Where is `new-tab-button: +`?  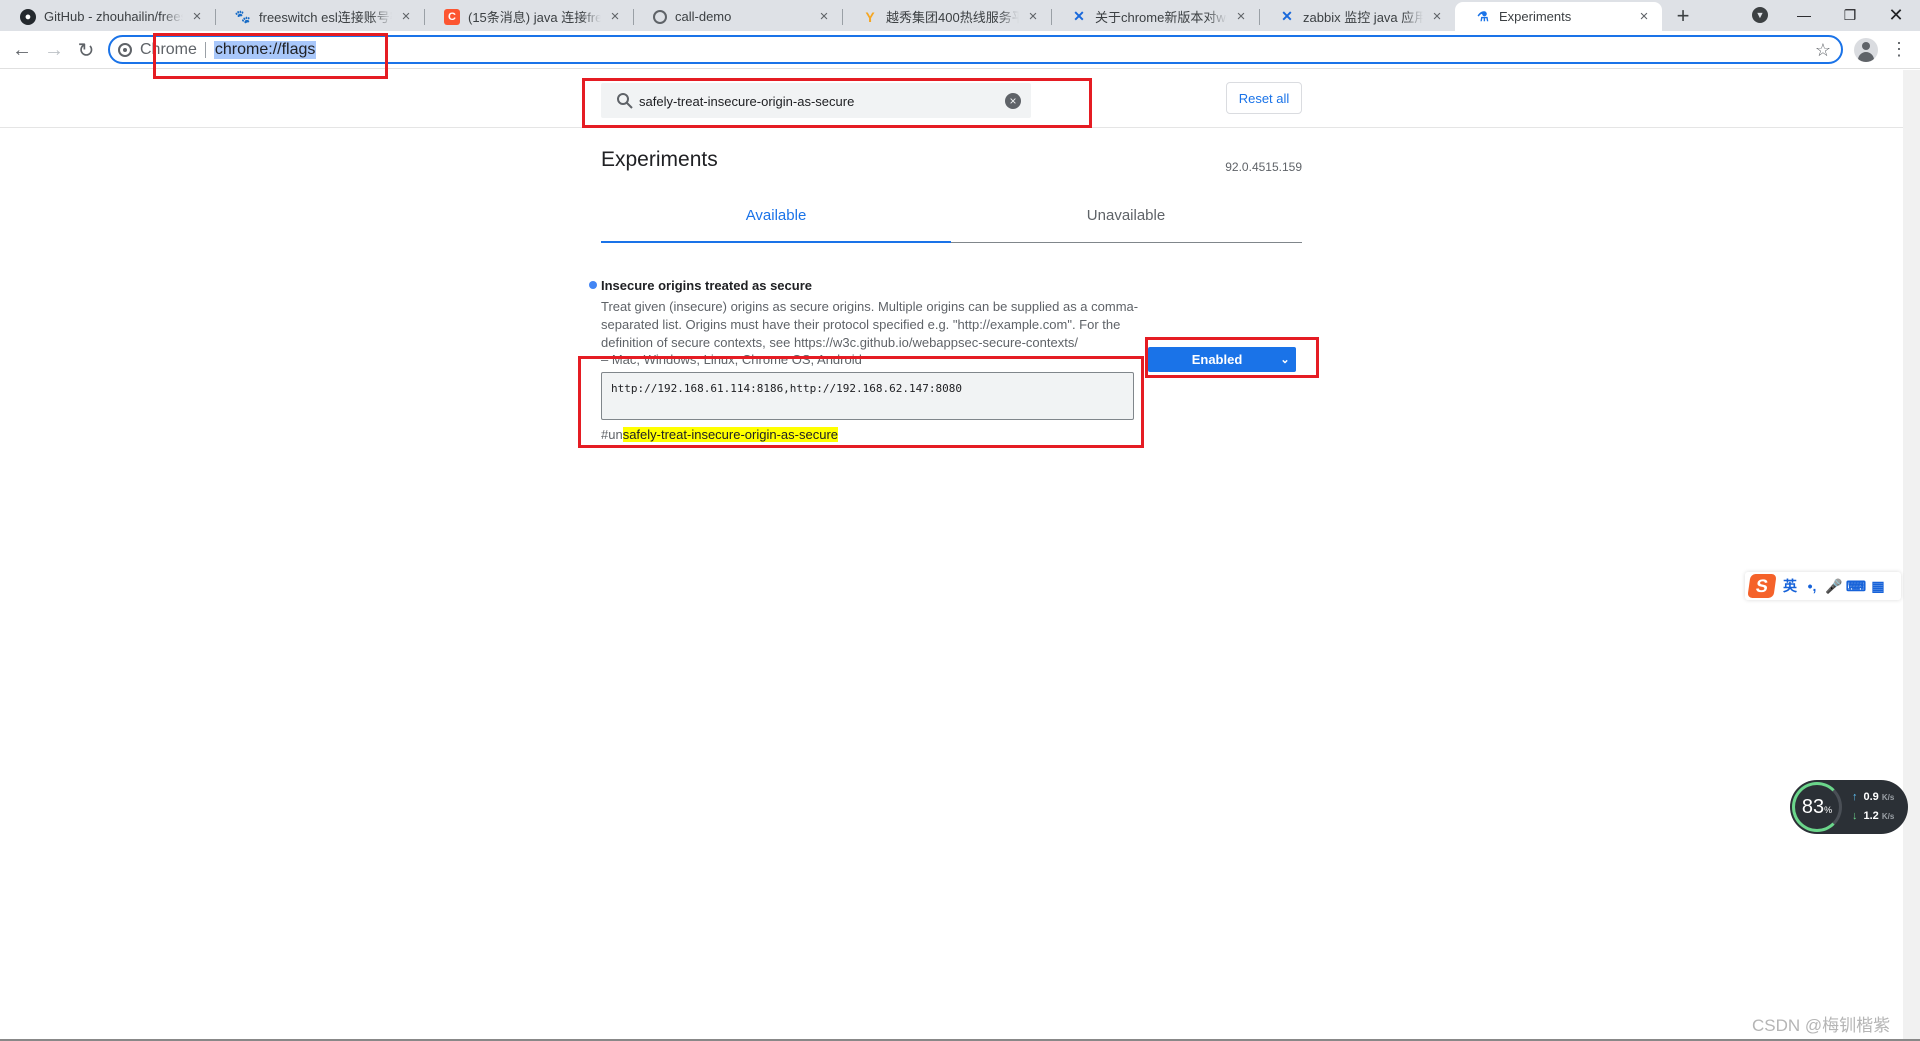
new-tab-button: + is located at coordinates (1683, 17).